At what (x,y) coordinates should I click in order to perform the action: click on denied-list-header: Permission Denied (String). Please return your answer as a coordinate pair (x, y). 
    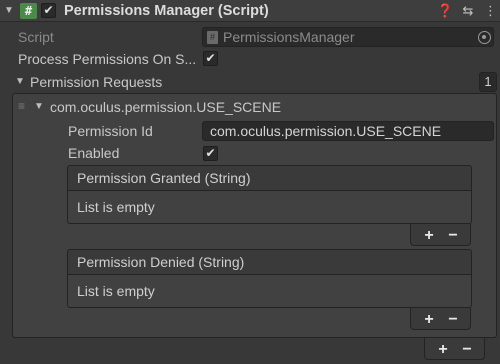
    Looking at the image, I should click on (269, 262).